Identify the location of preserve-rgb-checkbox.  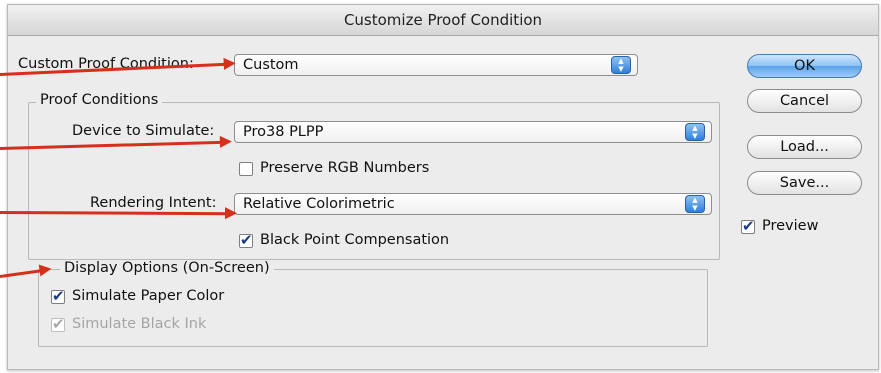
(246, 169).